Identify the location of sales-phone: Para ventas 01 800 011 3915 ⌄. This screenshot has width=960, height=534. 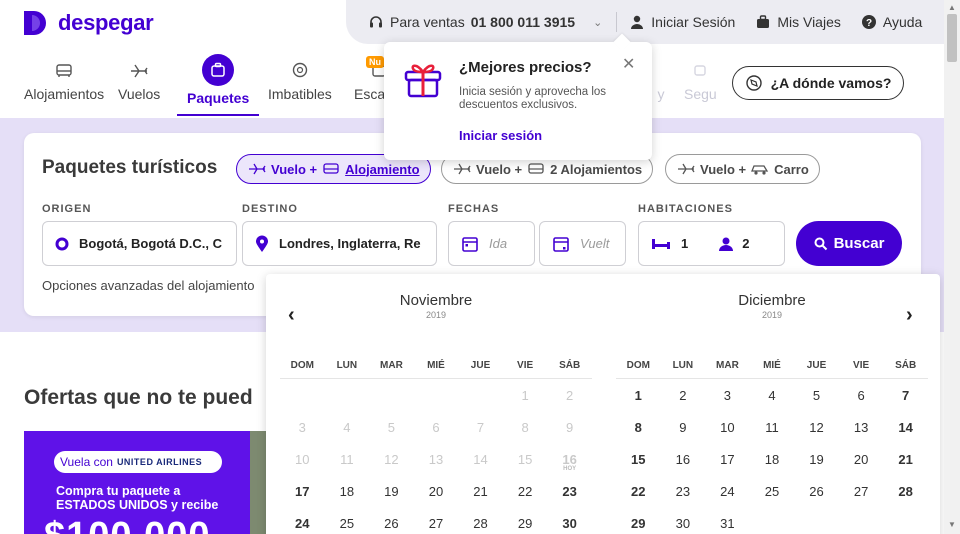
(485, 22).